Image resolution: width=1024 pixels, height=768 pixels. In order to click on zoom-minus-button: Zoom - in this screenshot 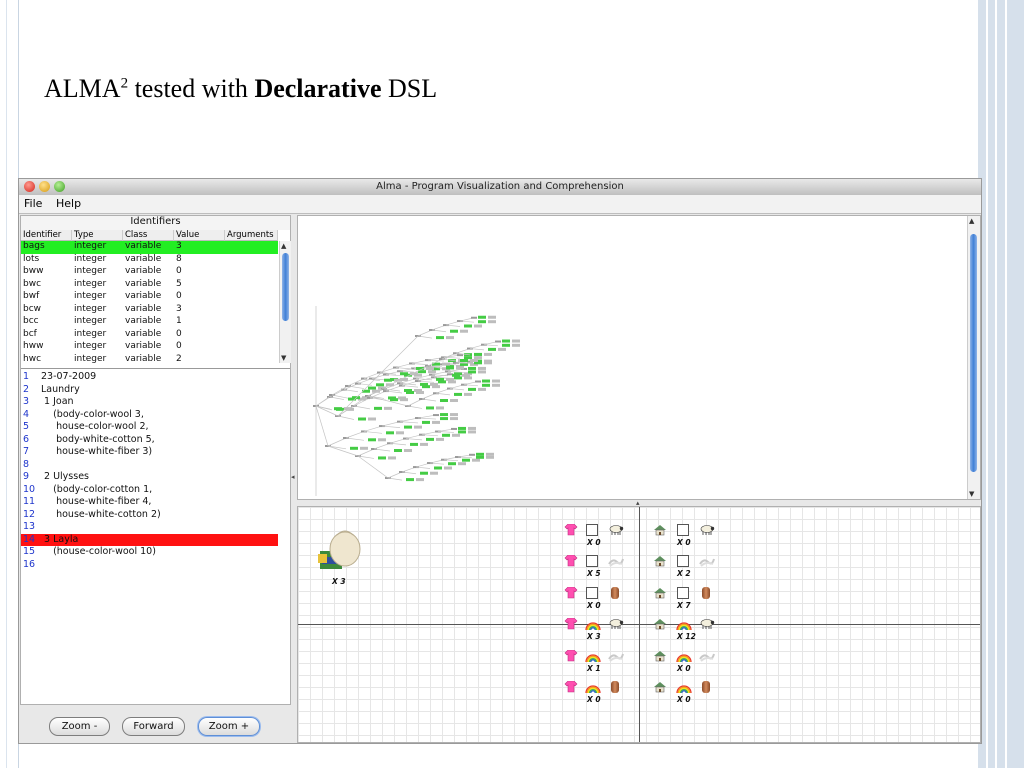, I will do `click(79, 726)`.